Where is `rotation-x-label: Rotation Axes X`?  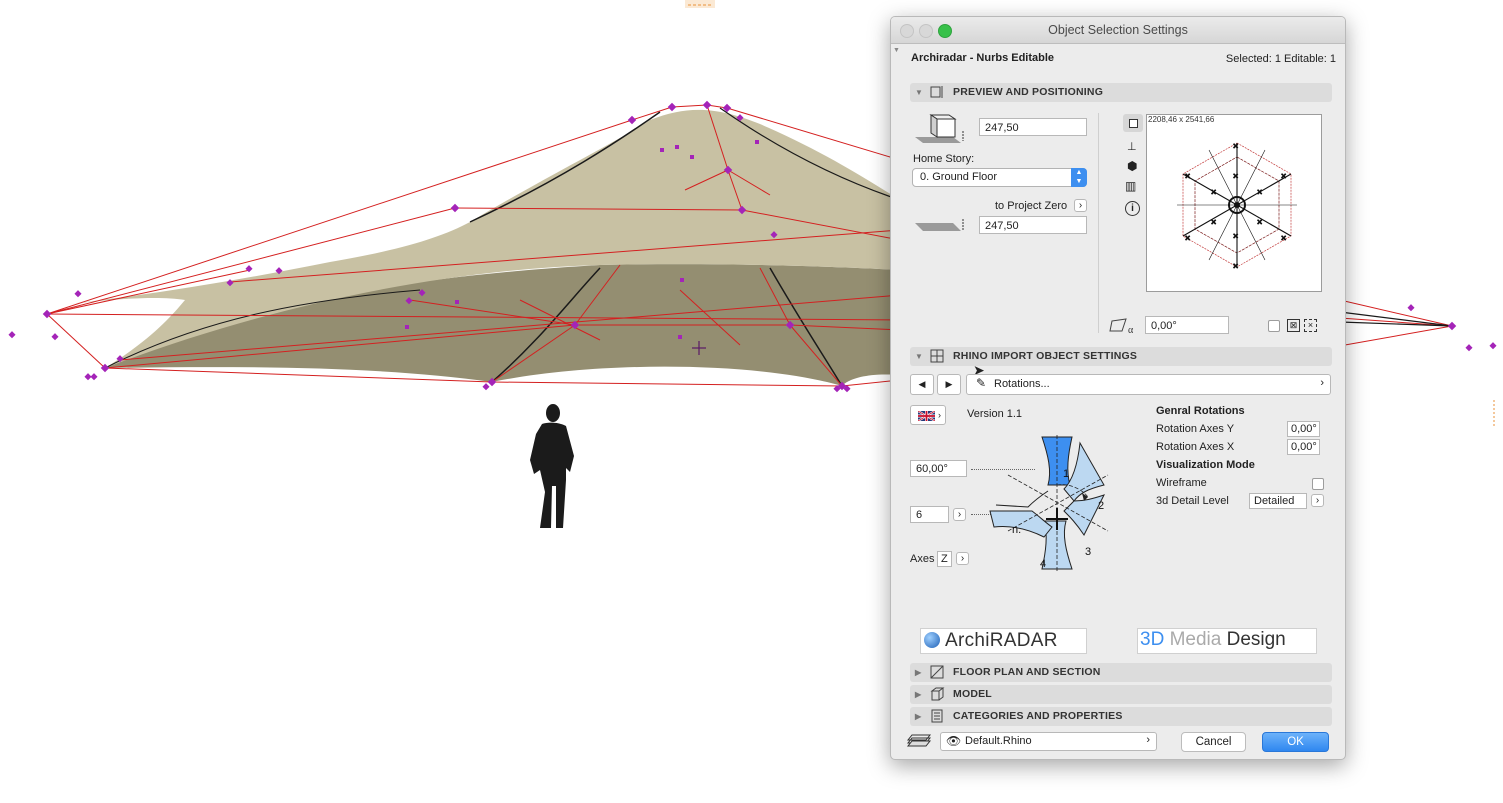
rotation-x-label: Rotation Axes X is located at coordinates (1195, 447).